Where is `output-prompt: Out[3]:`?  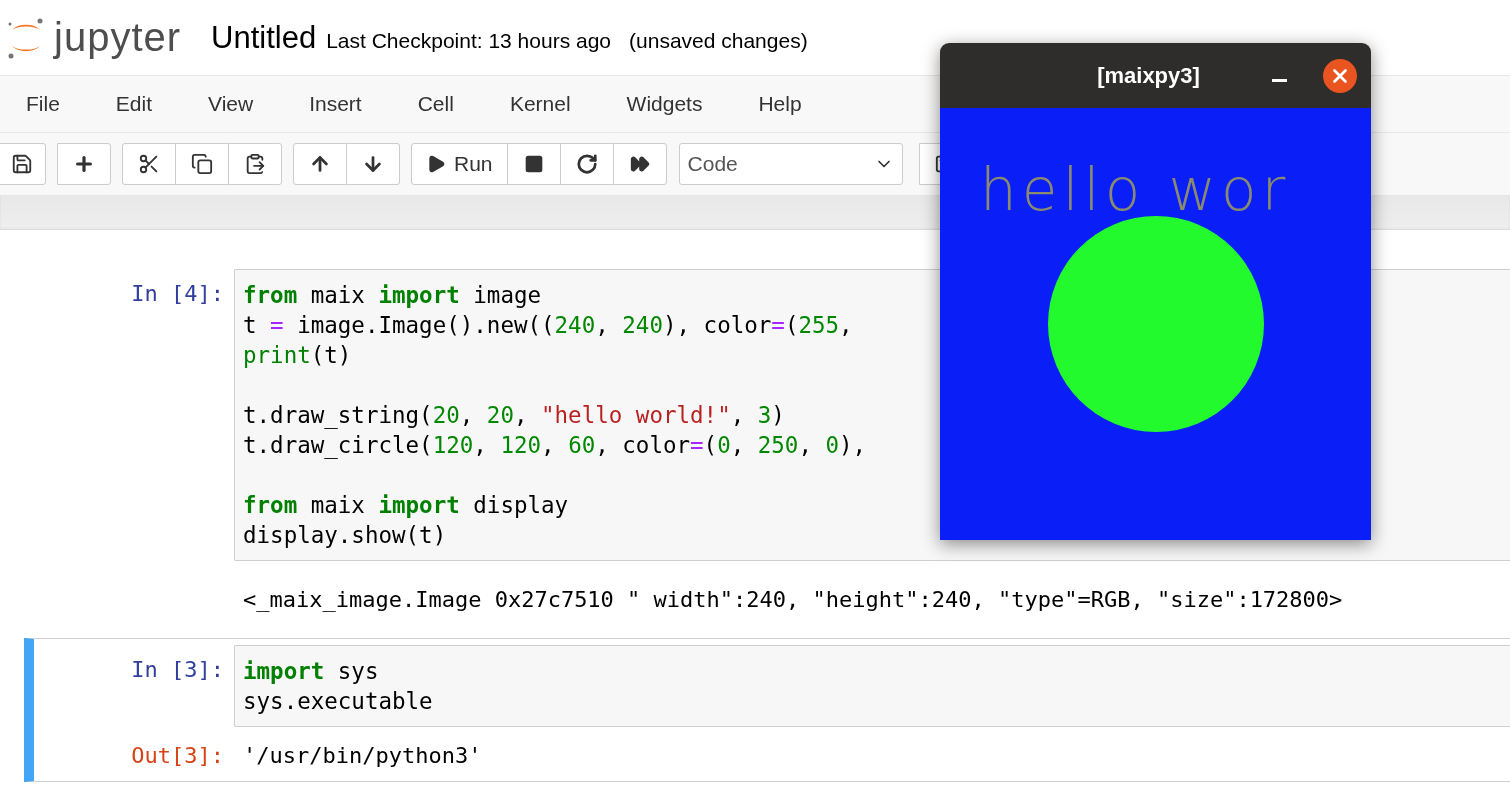
output-prompt: Out[3]: is located at coordinates (177, 756).